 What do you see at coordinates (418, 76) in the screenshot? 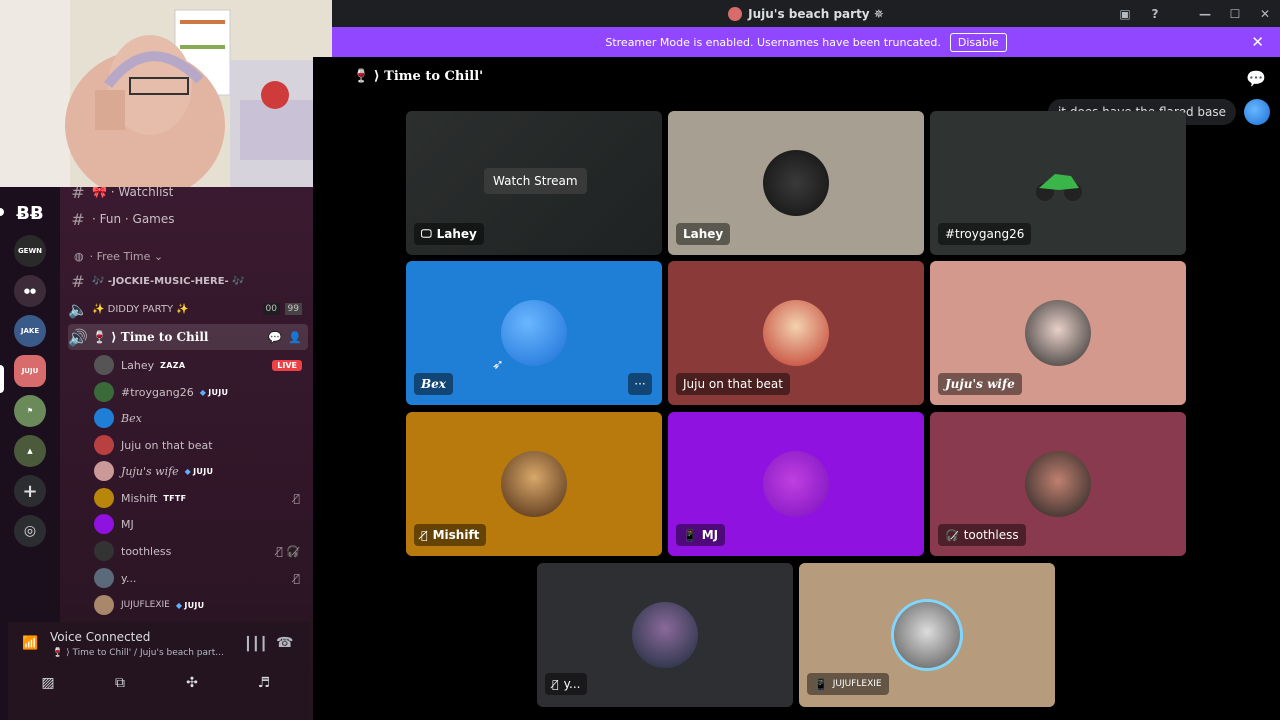
I see `channel-crumb: 🍷 ⟩ Time to Chill'` at bounding box center [418, 76].